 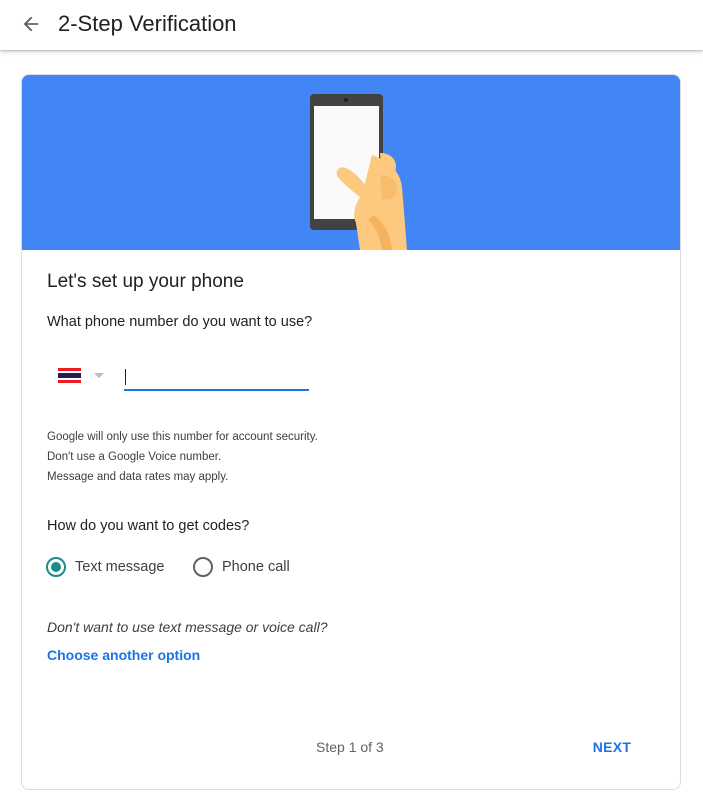 I want to click on hand-holding-phone-illustration, so click(x=358, y=172).